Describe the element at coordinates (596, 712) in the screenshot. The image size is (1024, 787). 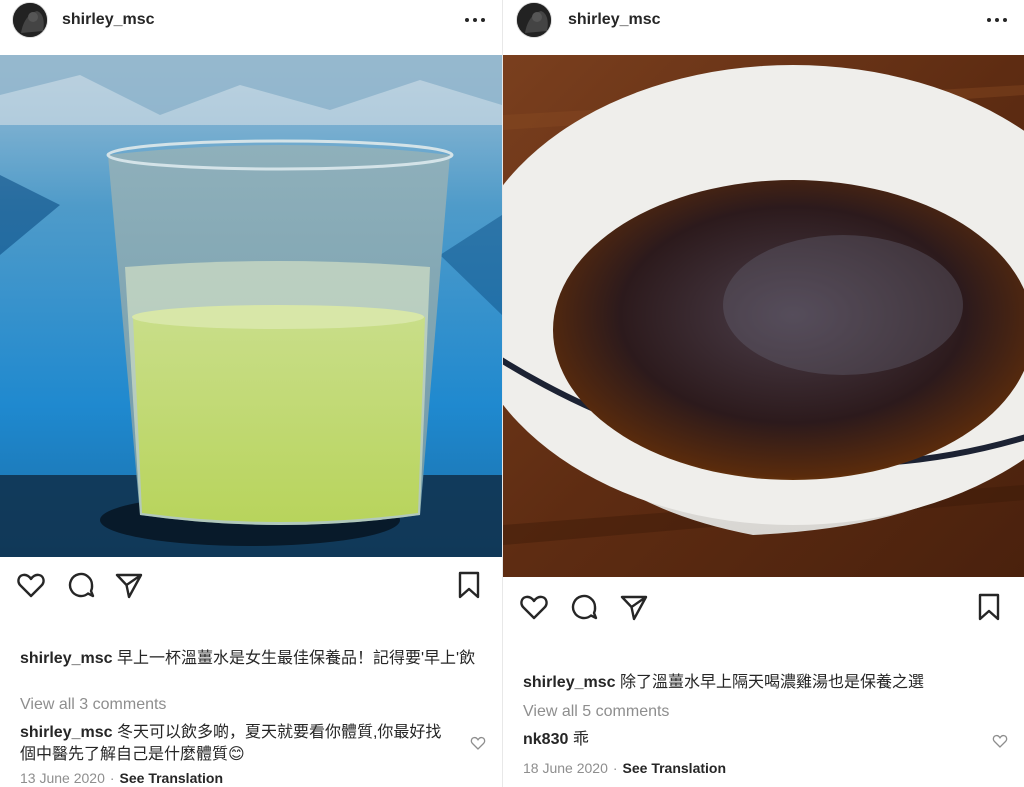
I see `view-all-comments-link: View all 5 comments` at that location.